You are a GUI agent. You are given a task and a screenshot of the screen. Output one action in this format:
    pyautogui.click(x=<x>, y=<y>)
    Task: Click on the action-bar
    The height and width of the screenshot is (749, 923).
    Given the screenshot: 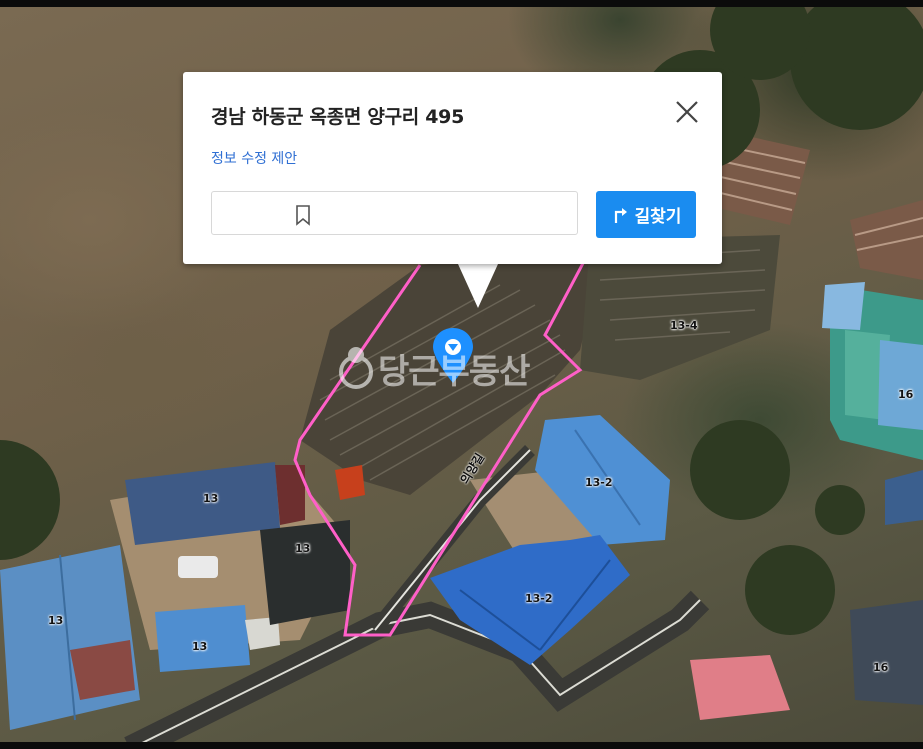 What is the action you would take?
    pyautogui.click(x=394, y=213)
    